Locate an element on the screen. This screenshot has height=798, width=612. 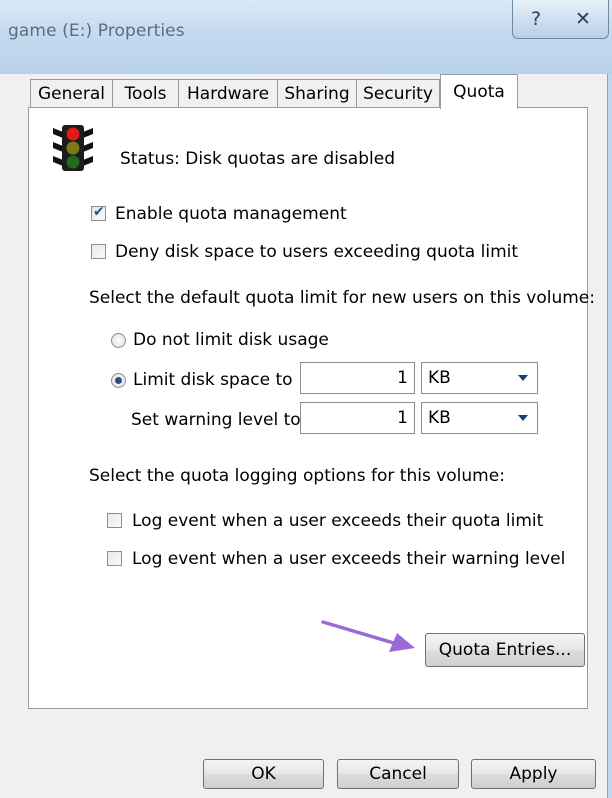
tab-label: Hardware is located at coordinates (228, 94).